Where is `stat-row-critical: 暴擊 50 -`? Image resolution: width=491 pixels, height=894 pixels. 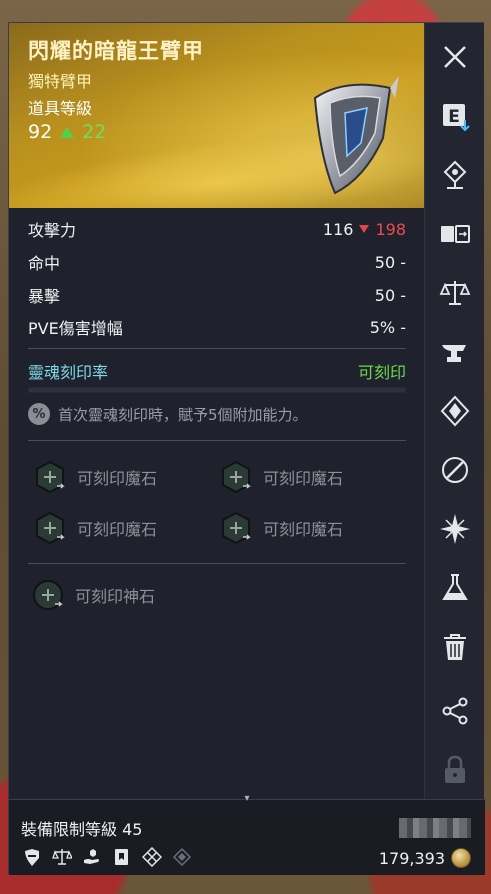
stat-row-critical: 暴擊 50 - is located at coordinates (217, 295).